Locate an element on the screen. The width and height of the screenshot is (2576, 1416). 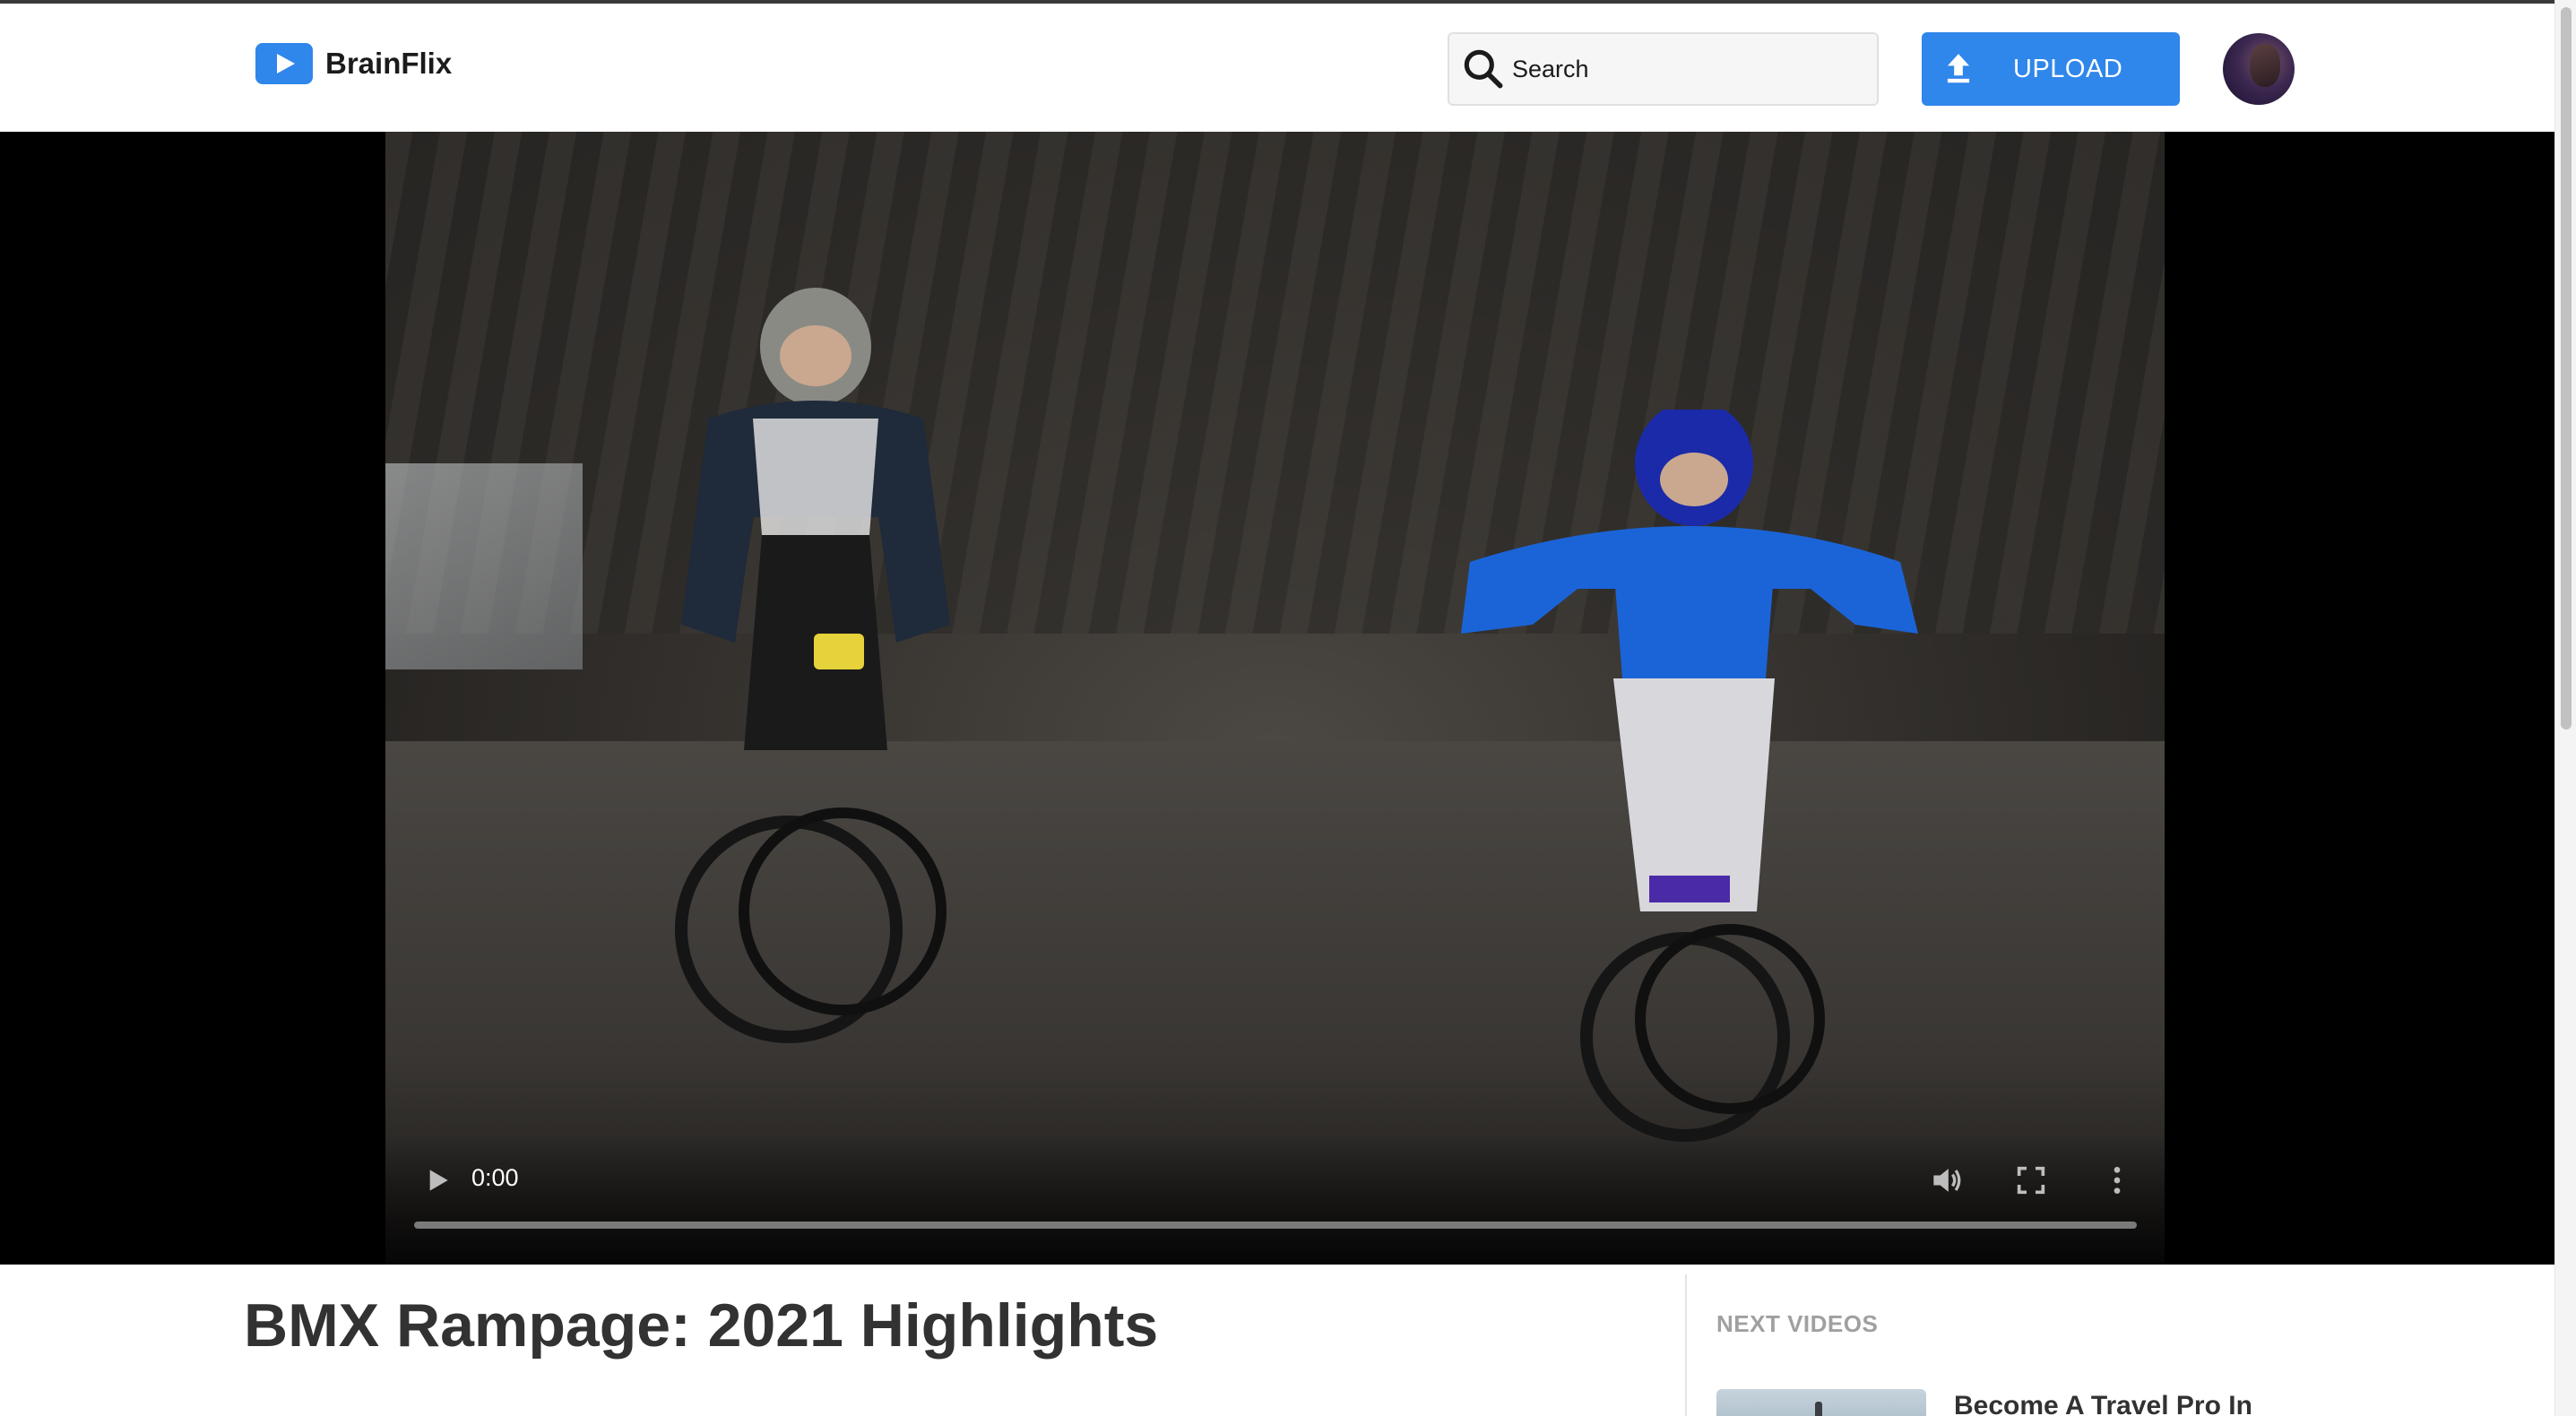
site-header: BrainFlix UPLOAD is located at coordinates (1277, 68).